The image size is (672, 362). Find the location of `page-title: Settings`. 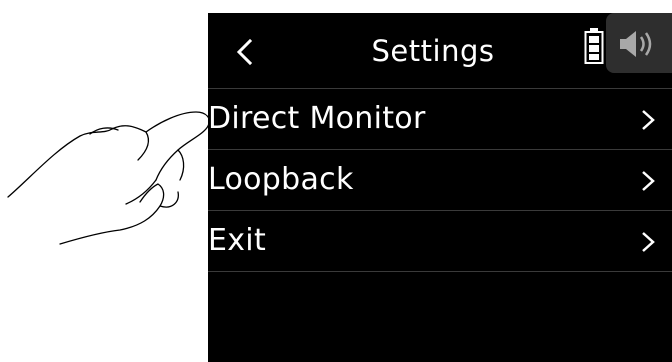

page-title: Settings is located at coordinates (433, 51).